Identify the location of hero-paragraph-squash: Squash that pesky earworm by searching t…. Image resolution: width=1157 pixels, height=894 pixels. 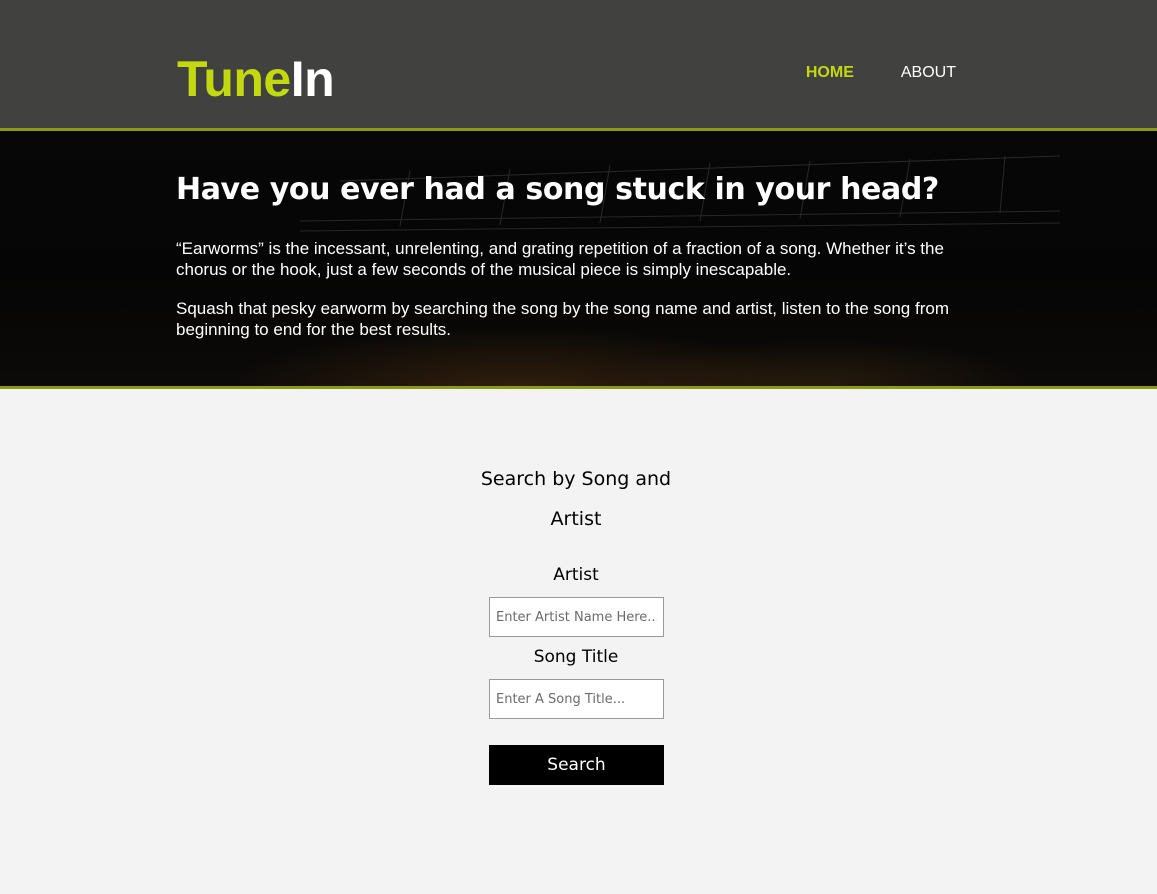
(562, 319).